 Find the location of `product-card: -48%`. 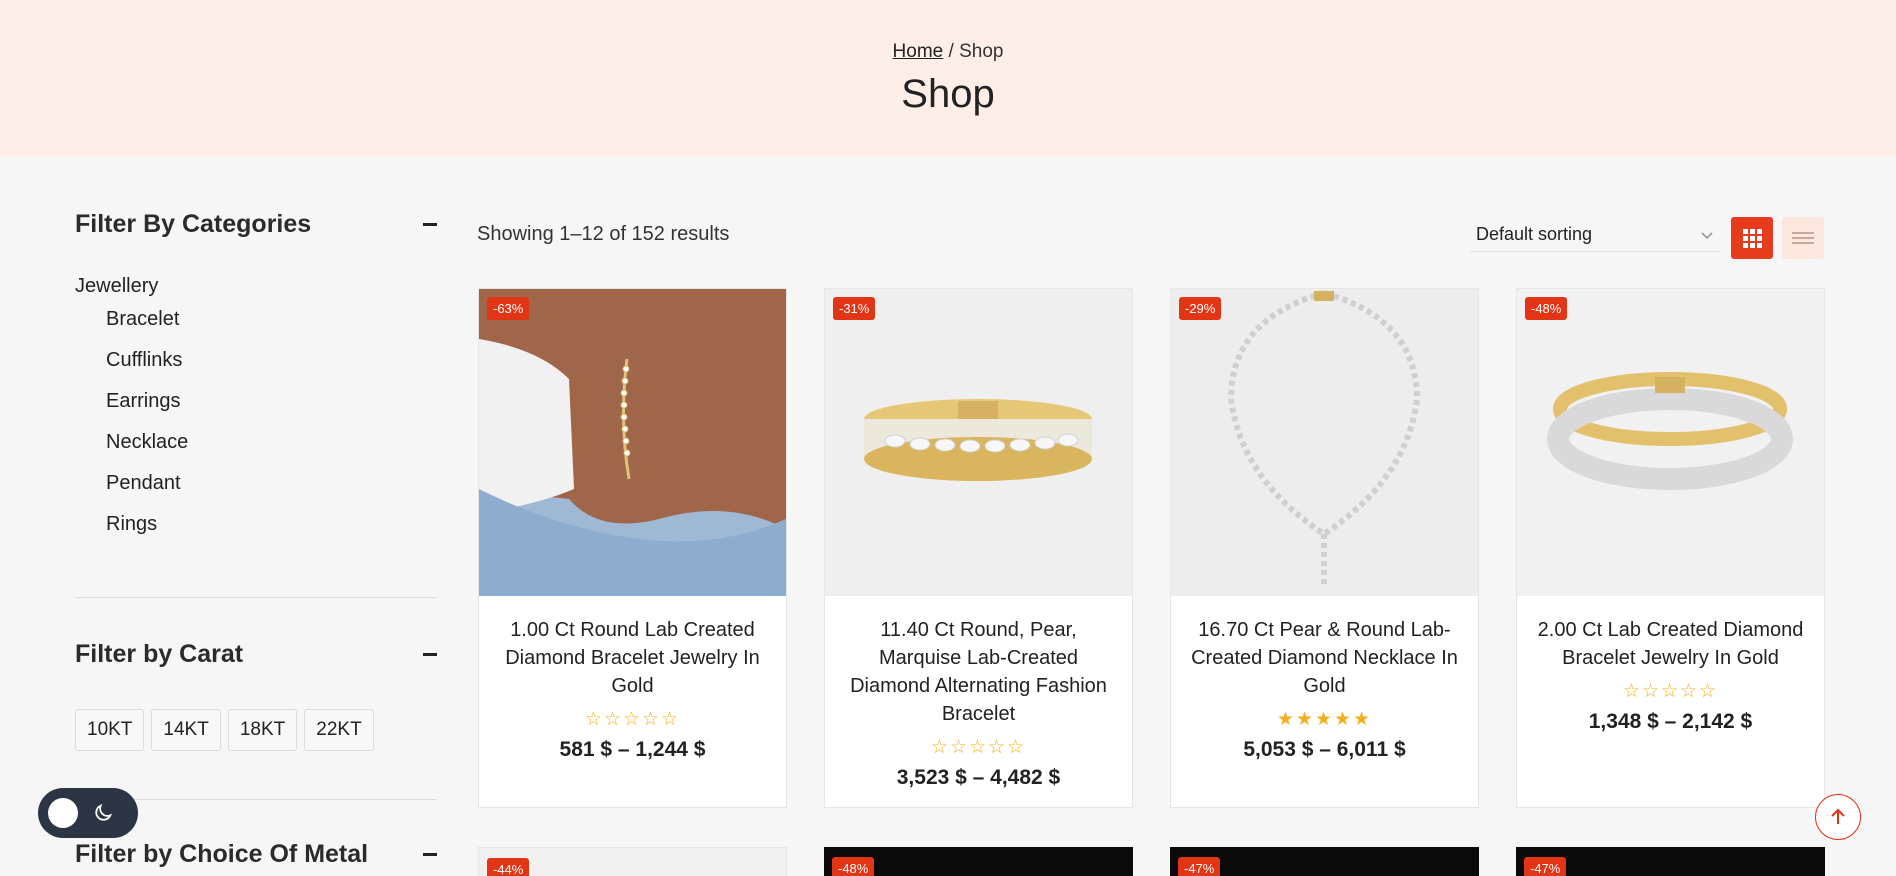

product-card: -48% is located at coordinates (978, 861).